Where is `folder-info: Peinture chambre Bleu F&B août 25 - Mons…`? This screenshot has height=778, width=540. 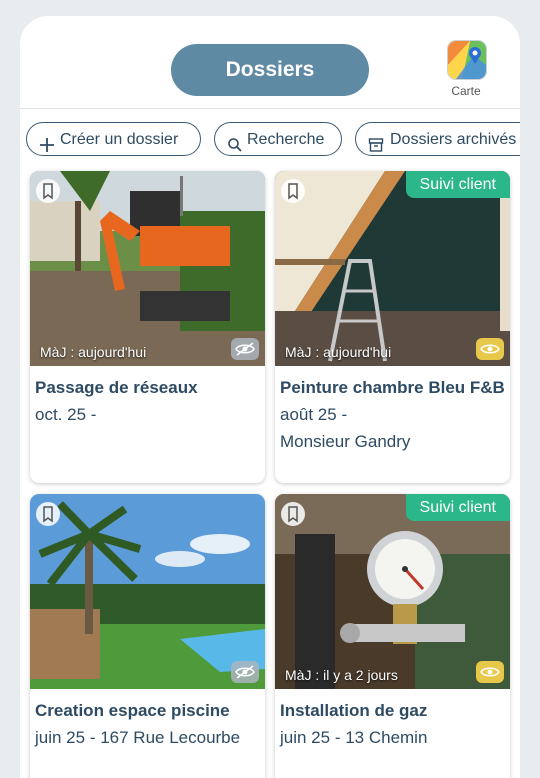
folder-info: Peinture chambre Bleu F&B août 25 - Mons… is located at coordinates (392, 410).